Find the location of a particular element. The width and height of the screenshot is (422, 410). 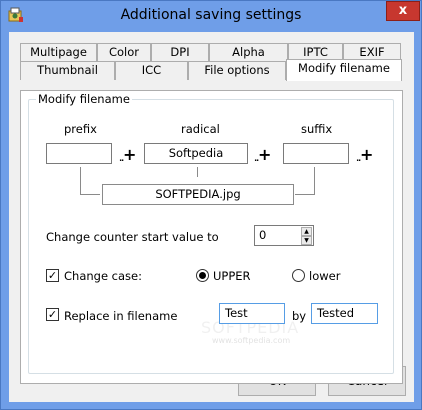

tab-label: Thumbnail is located at coordinates (67, 70).